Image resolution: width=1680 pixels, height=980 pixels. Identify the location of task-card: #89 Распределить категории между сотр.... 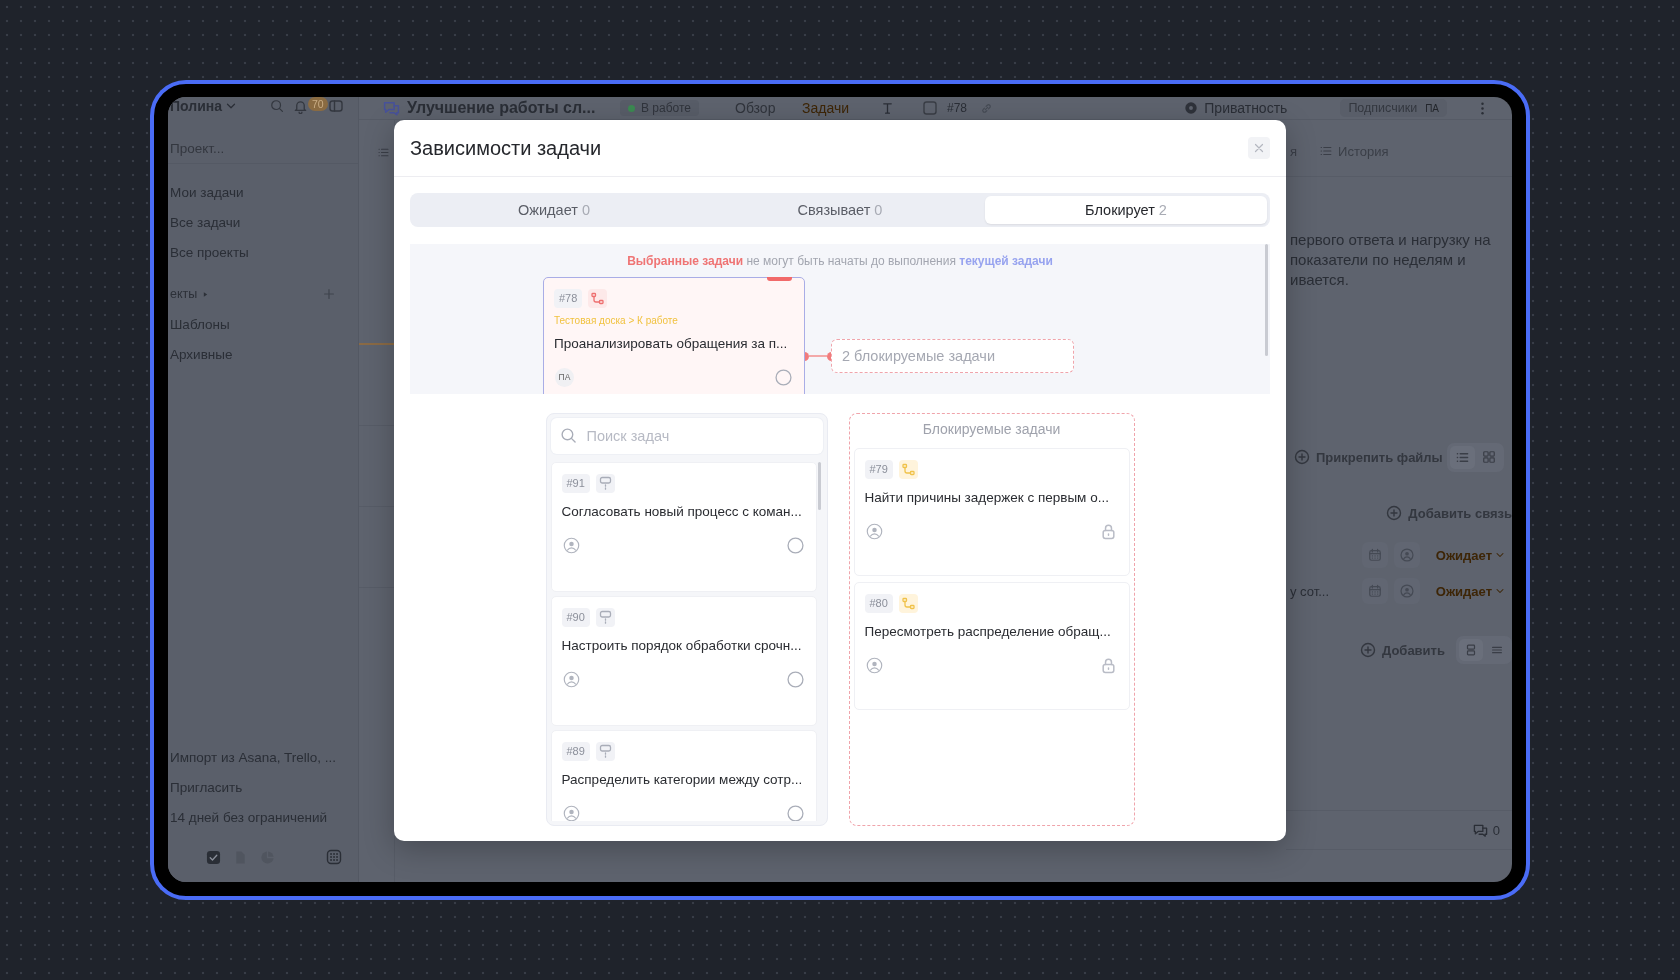
(683, 775).